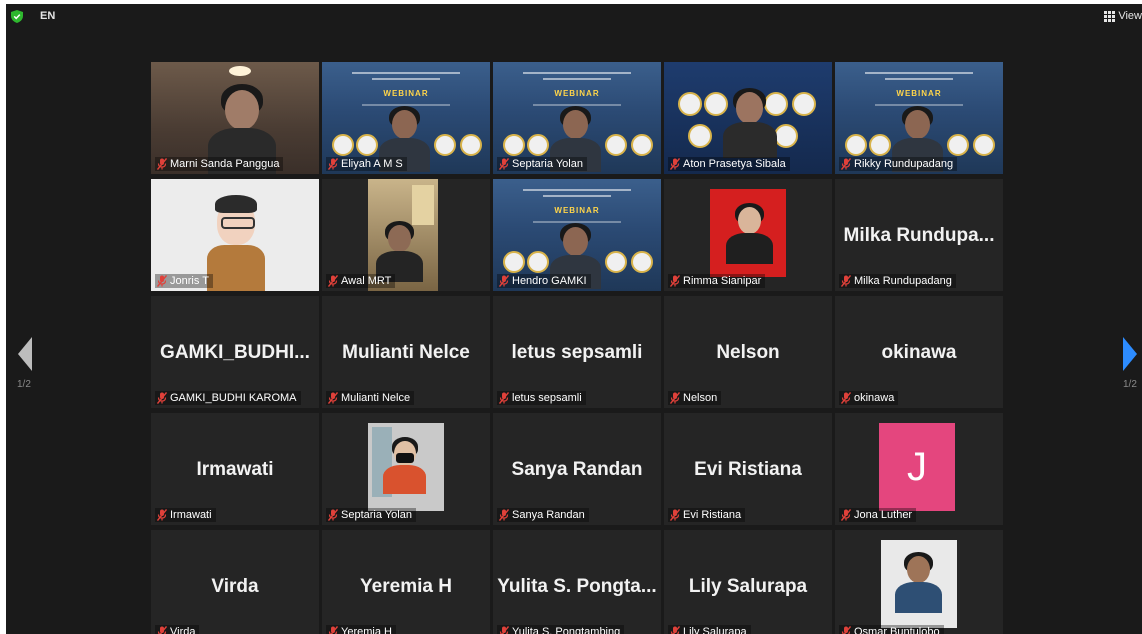 This screenshot has width=1142, height=634. Describe the element at coordinates (919, 582) in the screenshot. I see `participant-tile: Osmar Buntulobo` at that location.